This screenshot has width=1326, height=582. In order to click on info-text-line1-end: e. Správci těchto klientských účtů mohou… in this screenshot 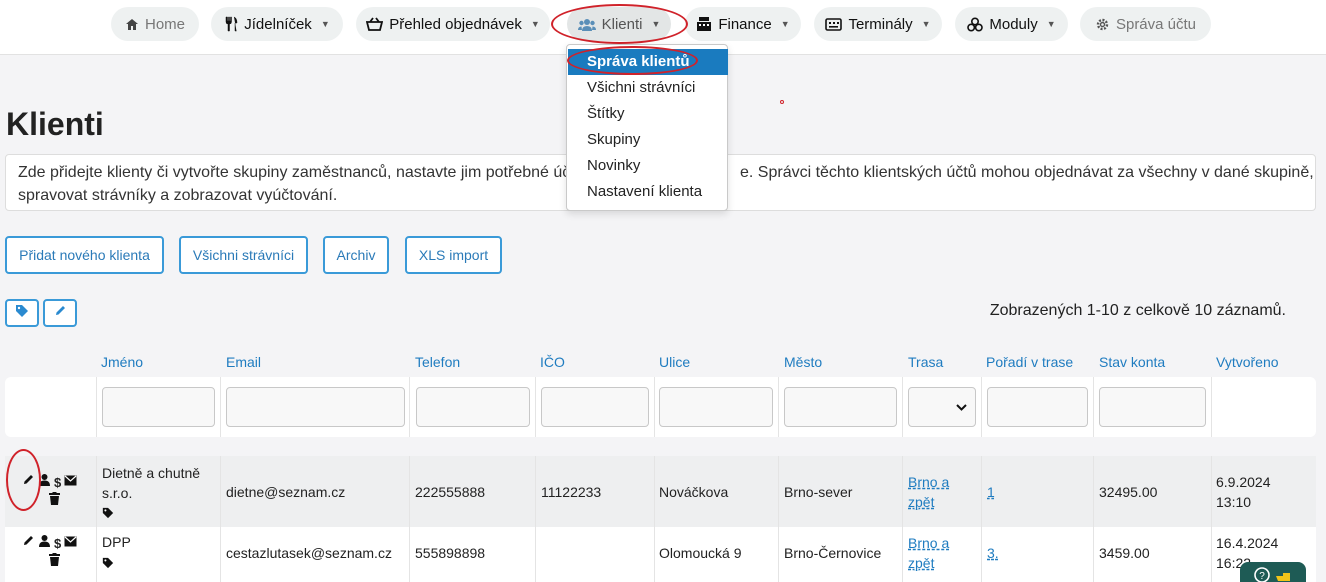, I will do `click(1027, 172)`.